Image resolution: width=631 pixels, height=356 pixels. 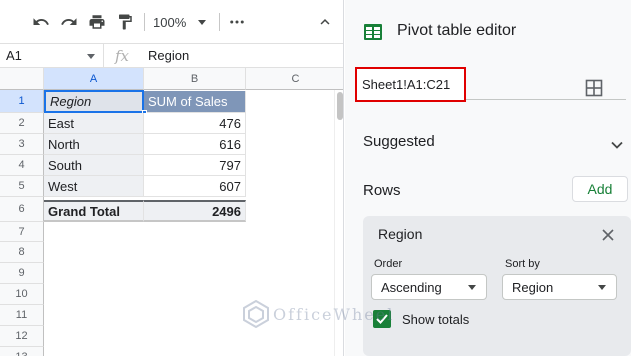 What do you see at coordinates (325, 22) in the screenshot?
I see `collapse-icon` at bounding box center [325, 22].